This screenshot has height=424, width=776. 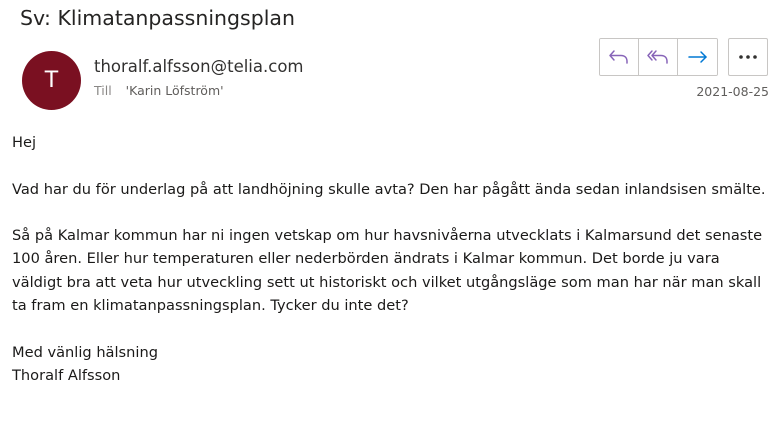 What do you see at coordinates (157, 18) in the screenshot?
I see `email-subject: Sv: Klimatanpassningsplan` at bounding box center [157, 18].